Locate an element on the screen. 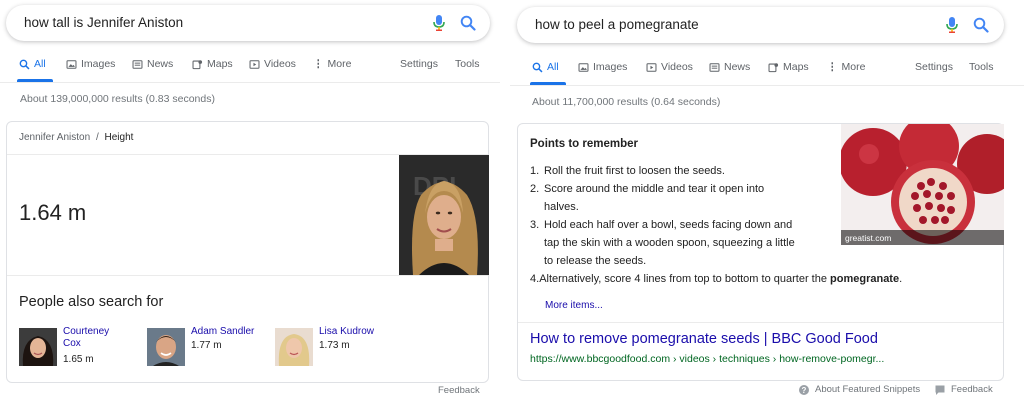  more-vert-icon: ⋮ is located at coordinates (318, 64).